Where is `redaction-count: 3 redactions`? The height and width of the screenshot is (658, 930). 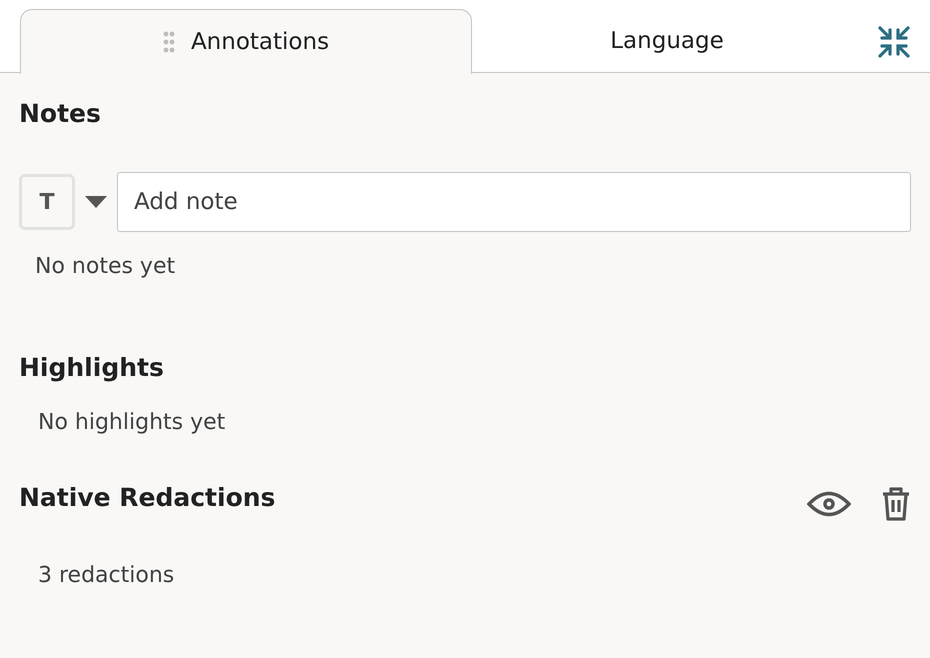
redaction-count: 3 redactions is located at coordinates (106, 575).